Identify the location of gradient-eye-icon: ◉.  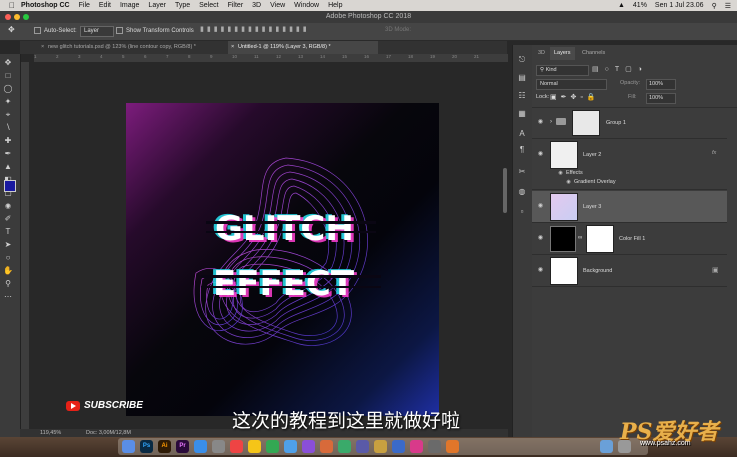
(568, 182).